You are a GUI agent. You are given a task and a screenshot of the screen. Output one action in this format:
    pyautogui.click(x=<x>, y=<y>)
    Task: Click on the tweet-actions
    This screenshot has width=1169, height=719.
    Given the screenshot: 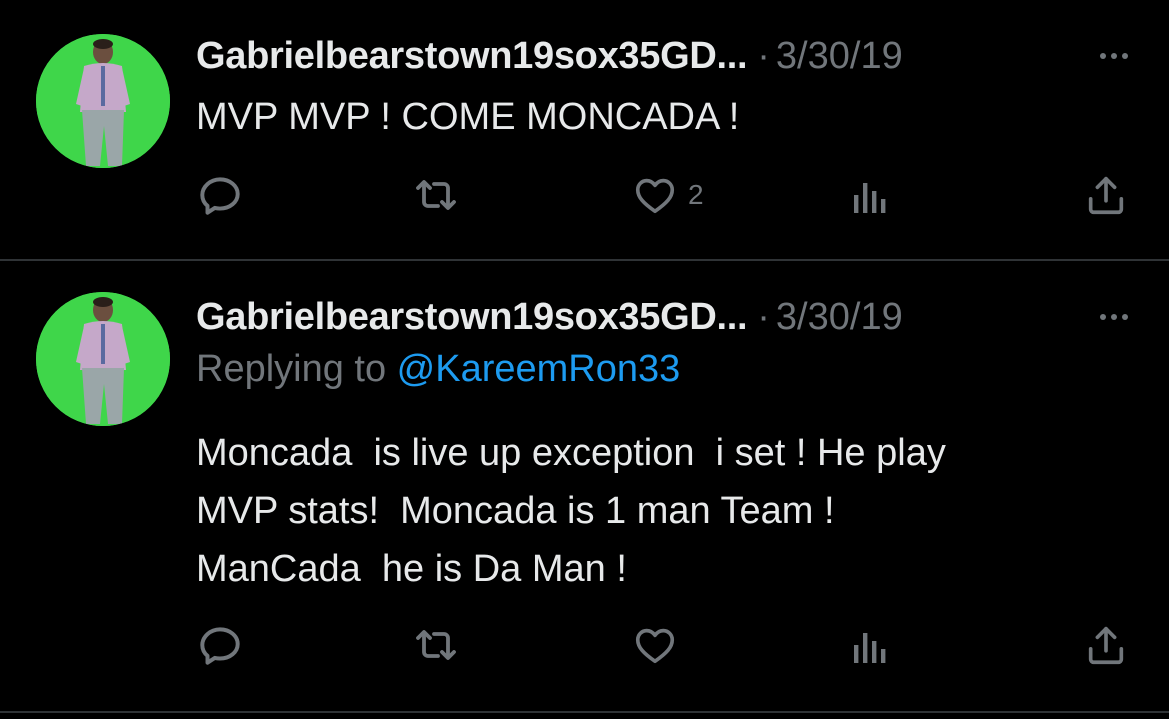 What is the action you would take?
    pyautogui.click(x=584, y=645)
    